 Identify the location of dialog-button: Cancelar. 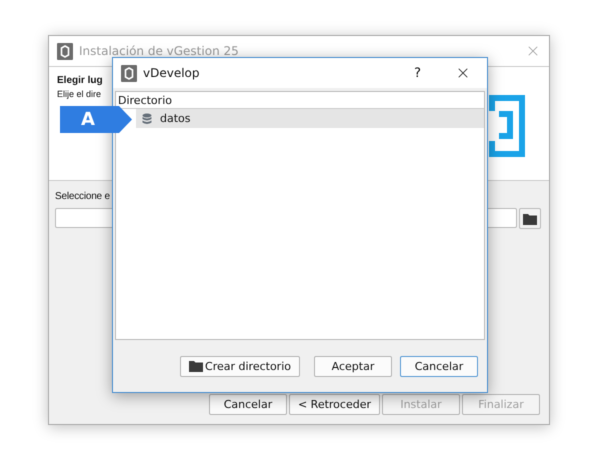
(439, 366).